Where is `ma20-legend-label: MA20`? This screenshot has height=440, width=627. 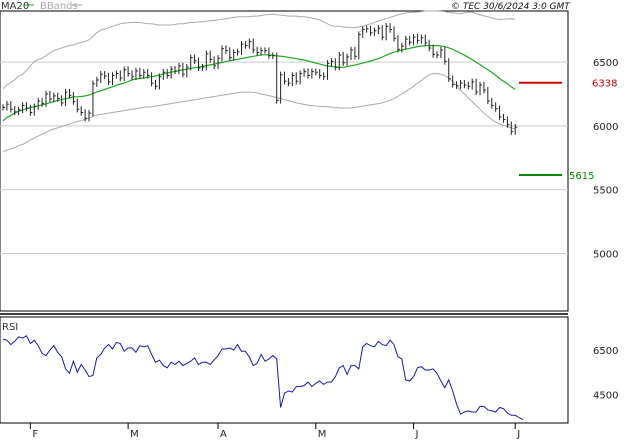 ma20-legend-label: MA20 is located at coordinates (15, 6).